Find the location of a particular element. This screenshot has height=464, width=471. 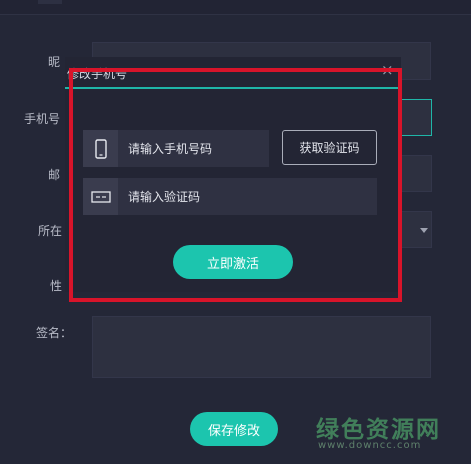

watermark-url: www.downcc.com is located at coordinates (370, 445).